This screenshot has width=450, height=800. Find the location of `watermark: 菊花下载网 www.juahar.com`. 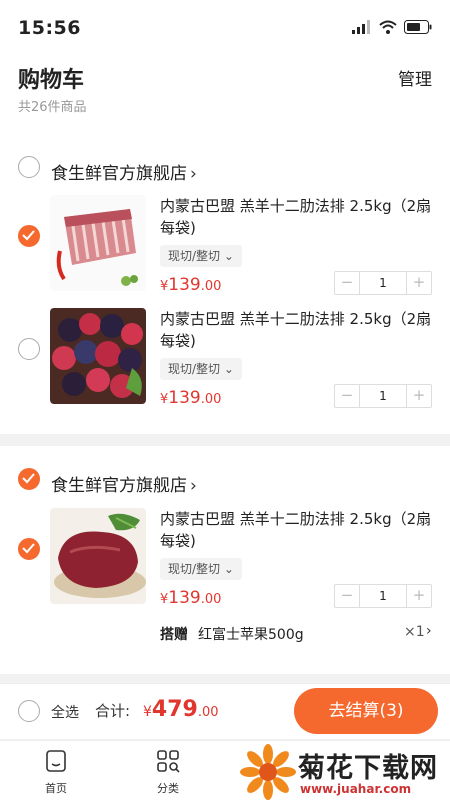

watermark: 菊花下载网 www.juahar.com is located at coordinates (345, 772).